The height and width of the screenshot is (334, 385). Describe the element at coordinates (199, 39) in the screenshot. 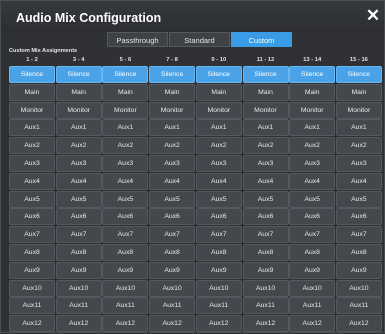

I see `mode-button-standard: Standard` at that location.